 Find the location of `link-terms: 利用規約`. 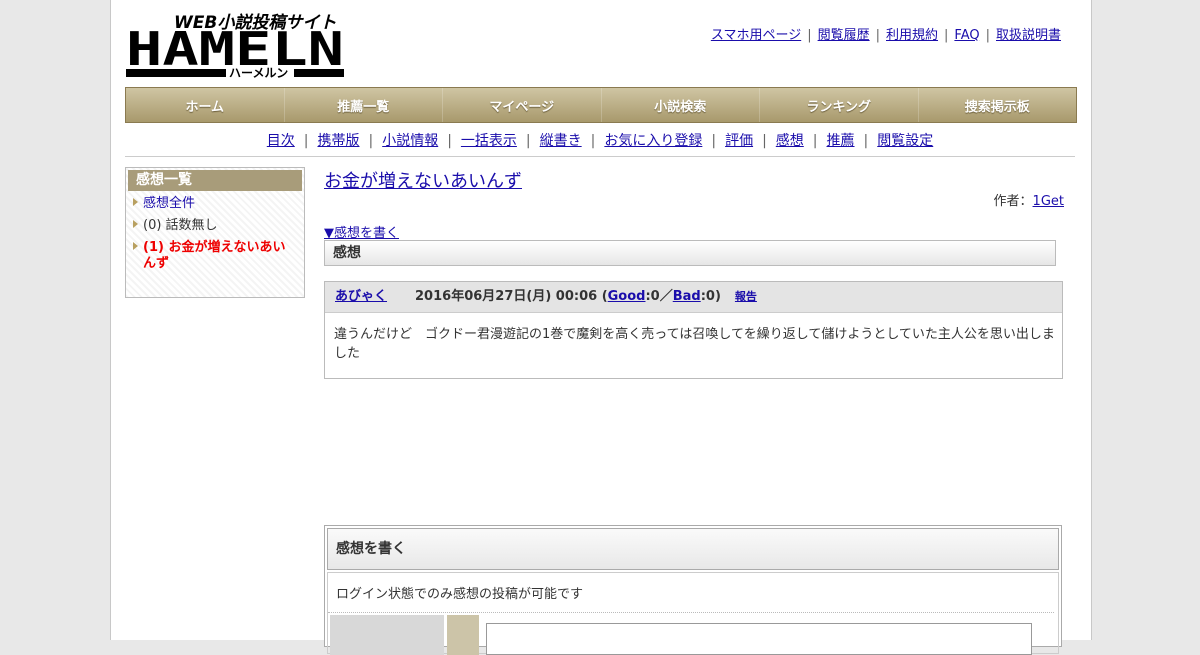

link-terms: 利用規約 is located at coordinates (912, 35).